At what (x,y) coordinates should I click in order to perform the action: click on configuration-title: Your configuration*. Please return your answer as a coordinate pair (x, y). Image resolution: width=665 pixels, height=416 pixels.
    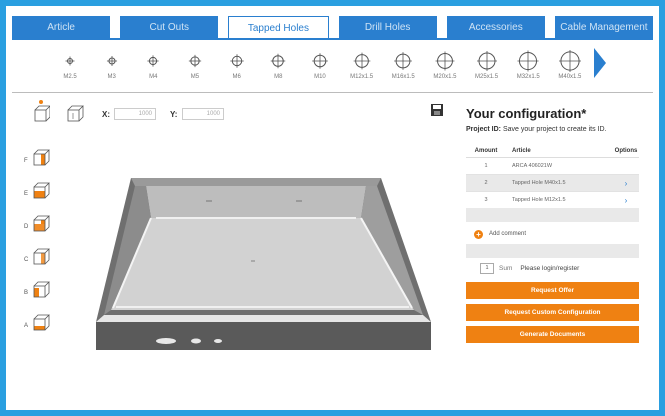
    Looking at the image, I should click on (526, 113).